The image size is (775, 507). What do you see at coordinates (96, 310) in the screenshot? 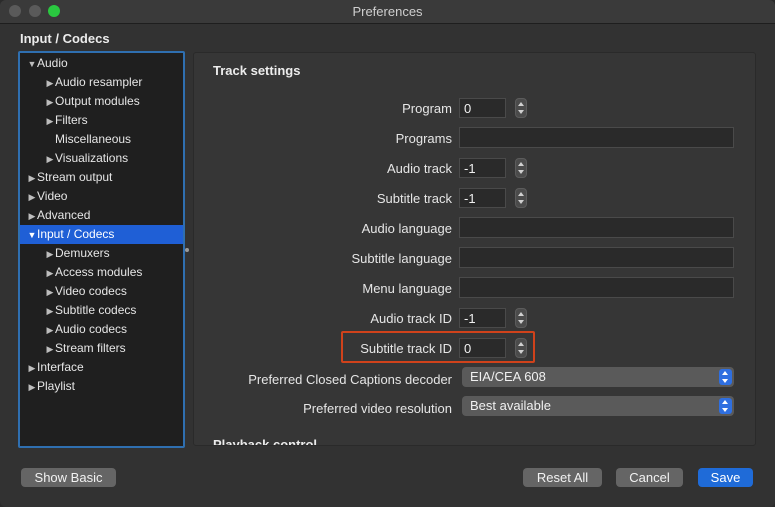
I see `tree-item-label: Subtitle codecs` at bounding box center [96, 310].